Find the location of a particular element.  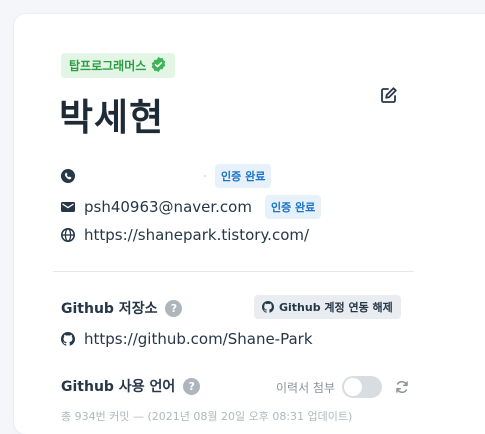

refresh-icon is located at coordinates (402, 387).